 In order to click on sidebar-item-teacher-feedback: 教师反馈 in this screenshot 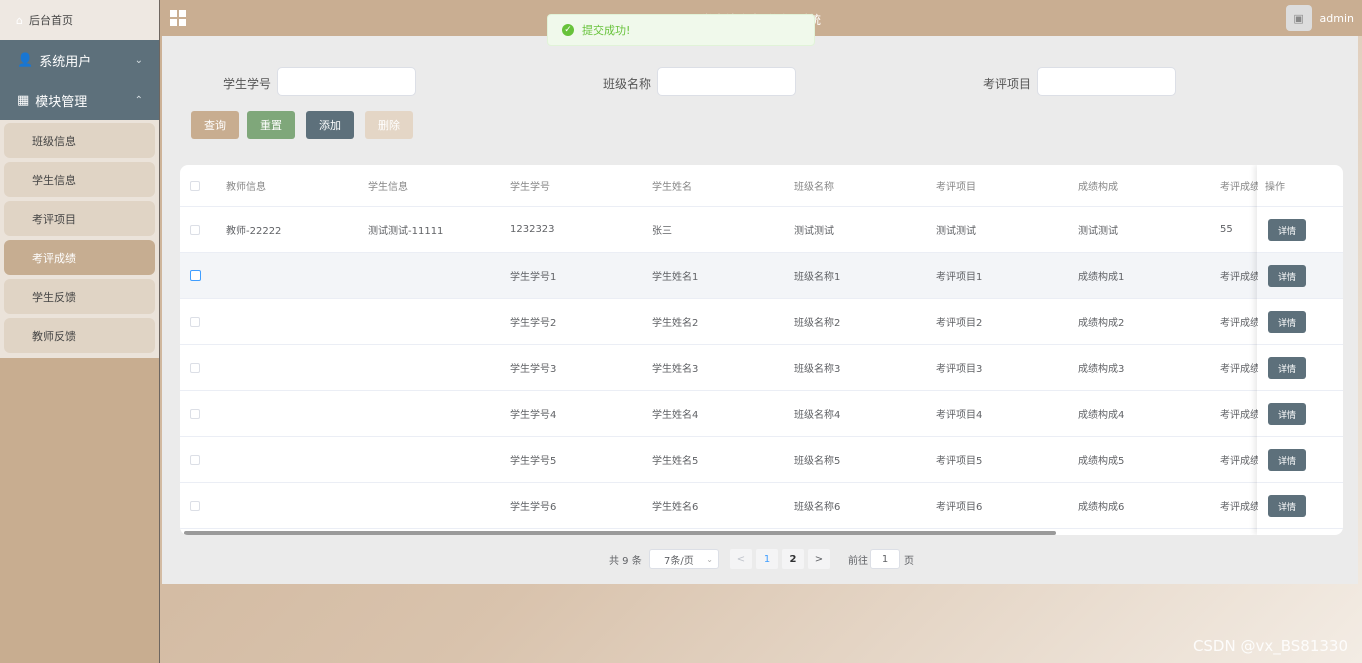, I will do `click(79, 335)`.